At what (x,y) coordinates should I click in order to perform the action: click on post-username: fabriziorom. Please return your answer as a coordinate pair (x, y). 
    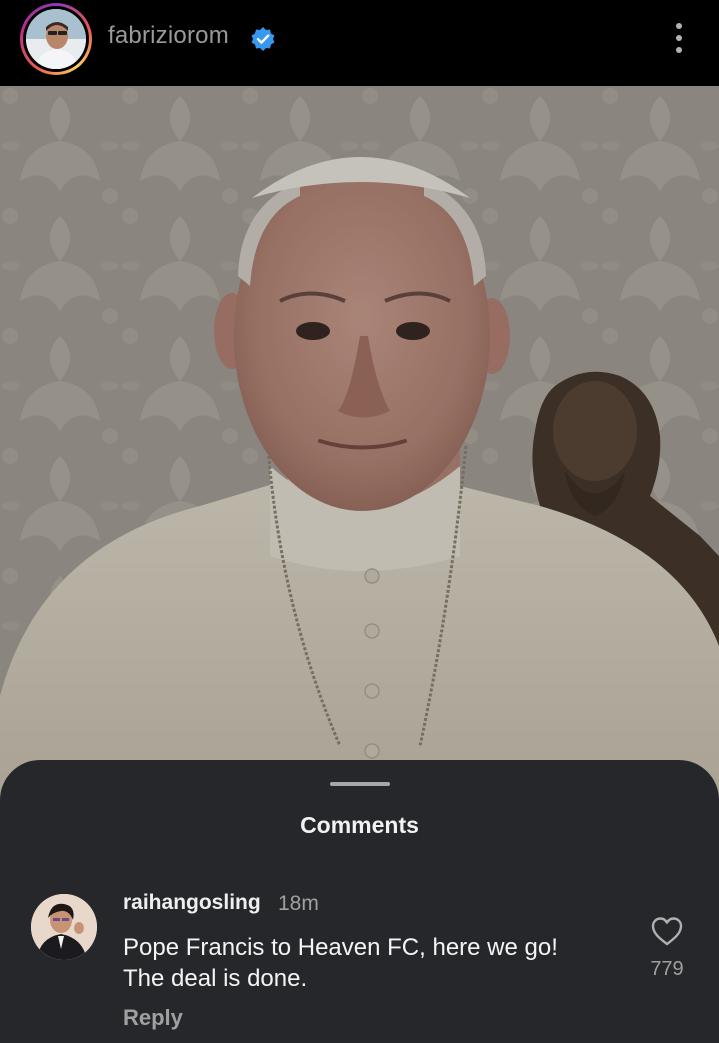
    Looking at the image, I should click on (168, 36).